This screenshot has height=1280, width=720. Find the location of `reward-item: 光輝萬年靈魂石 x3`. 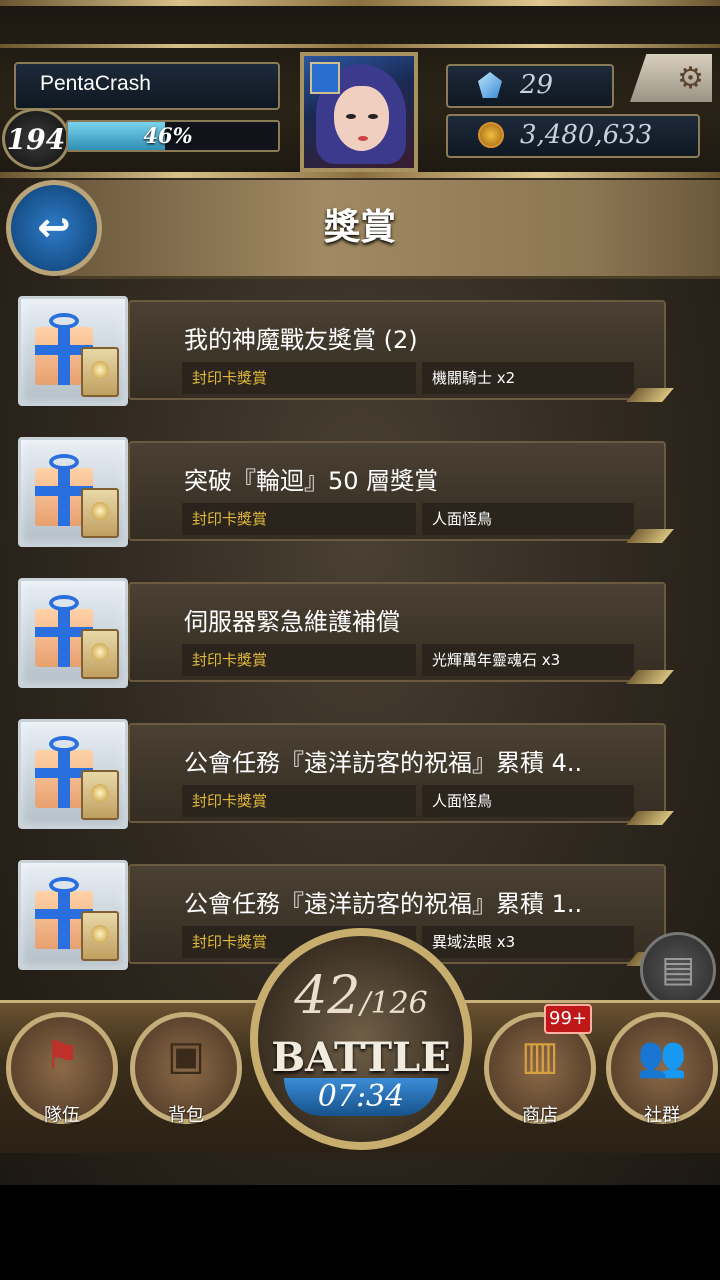

reward-item: 光輝萬年靈魂石 x3 is located at coordinates (528, 660).